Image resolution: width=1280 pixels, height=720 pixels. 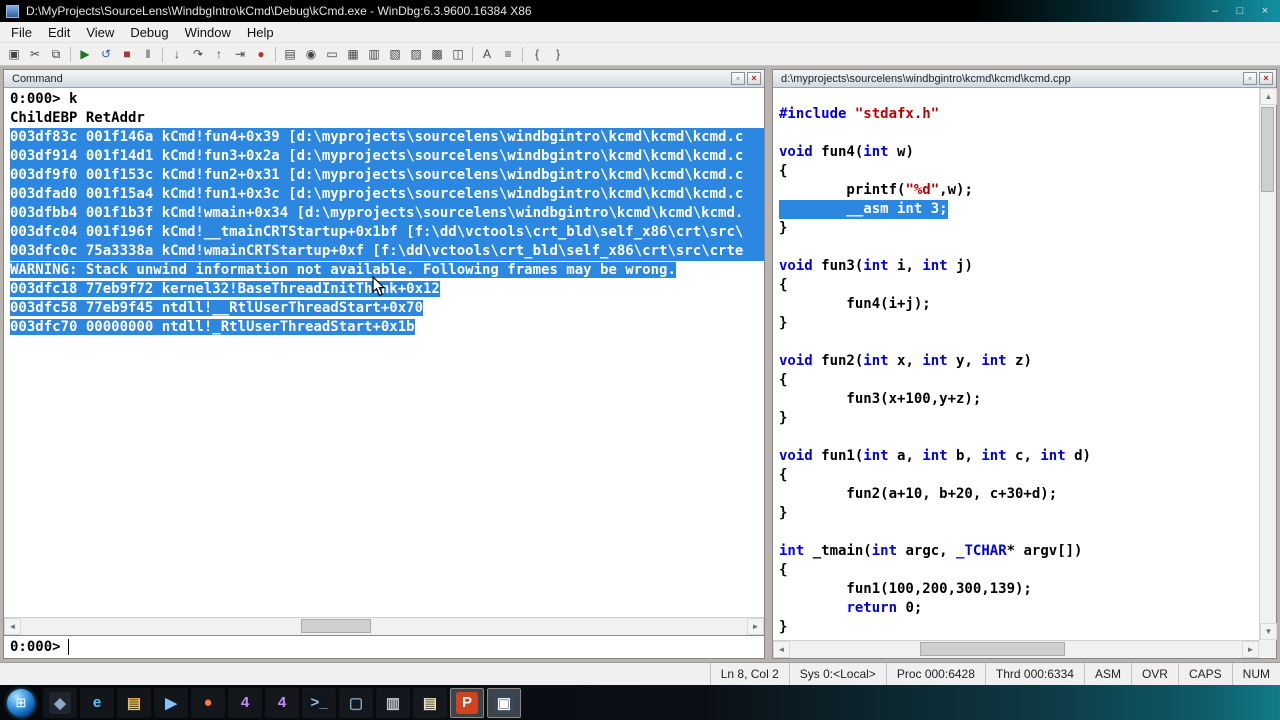 I want to click on font-icon: A, so click(x=487, y=54).